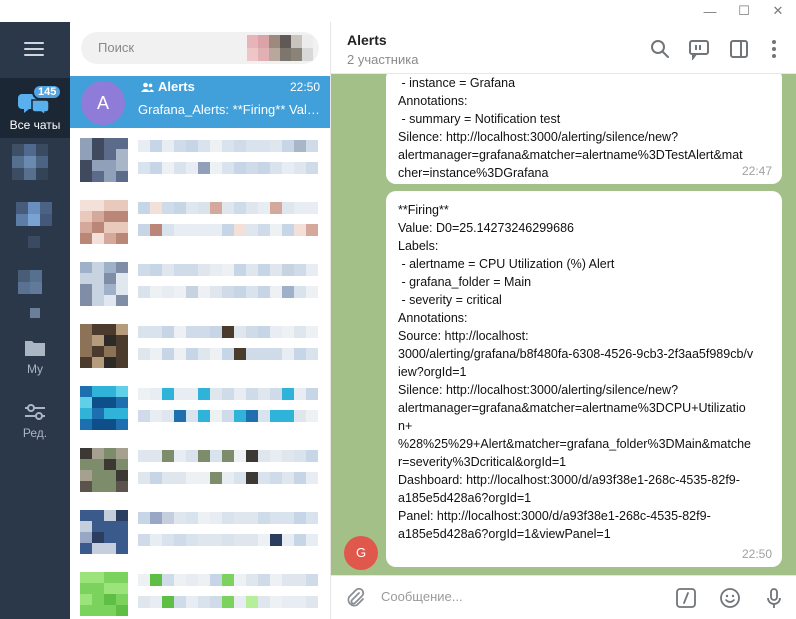  I want to click on chat-avatar: A, so click(103, 103).